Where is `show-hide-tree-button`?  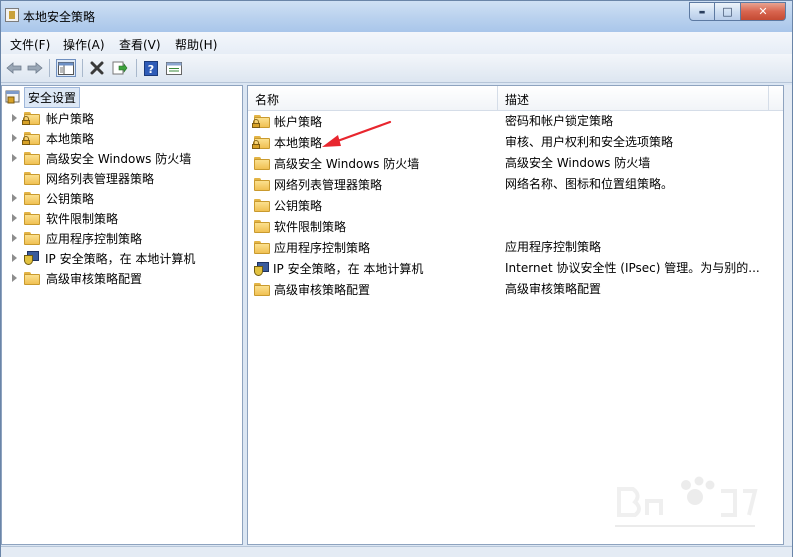
show-hide-tree-button is located at coordinates (66, 68).